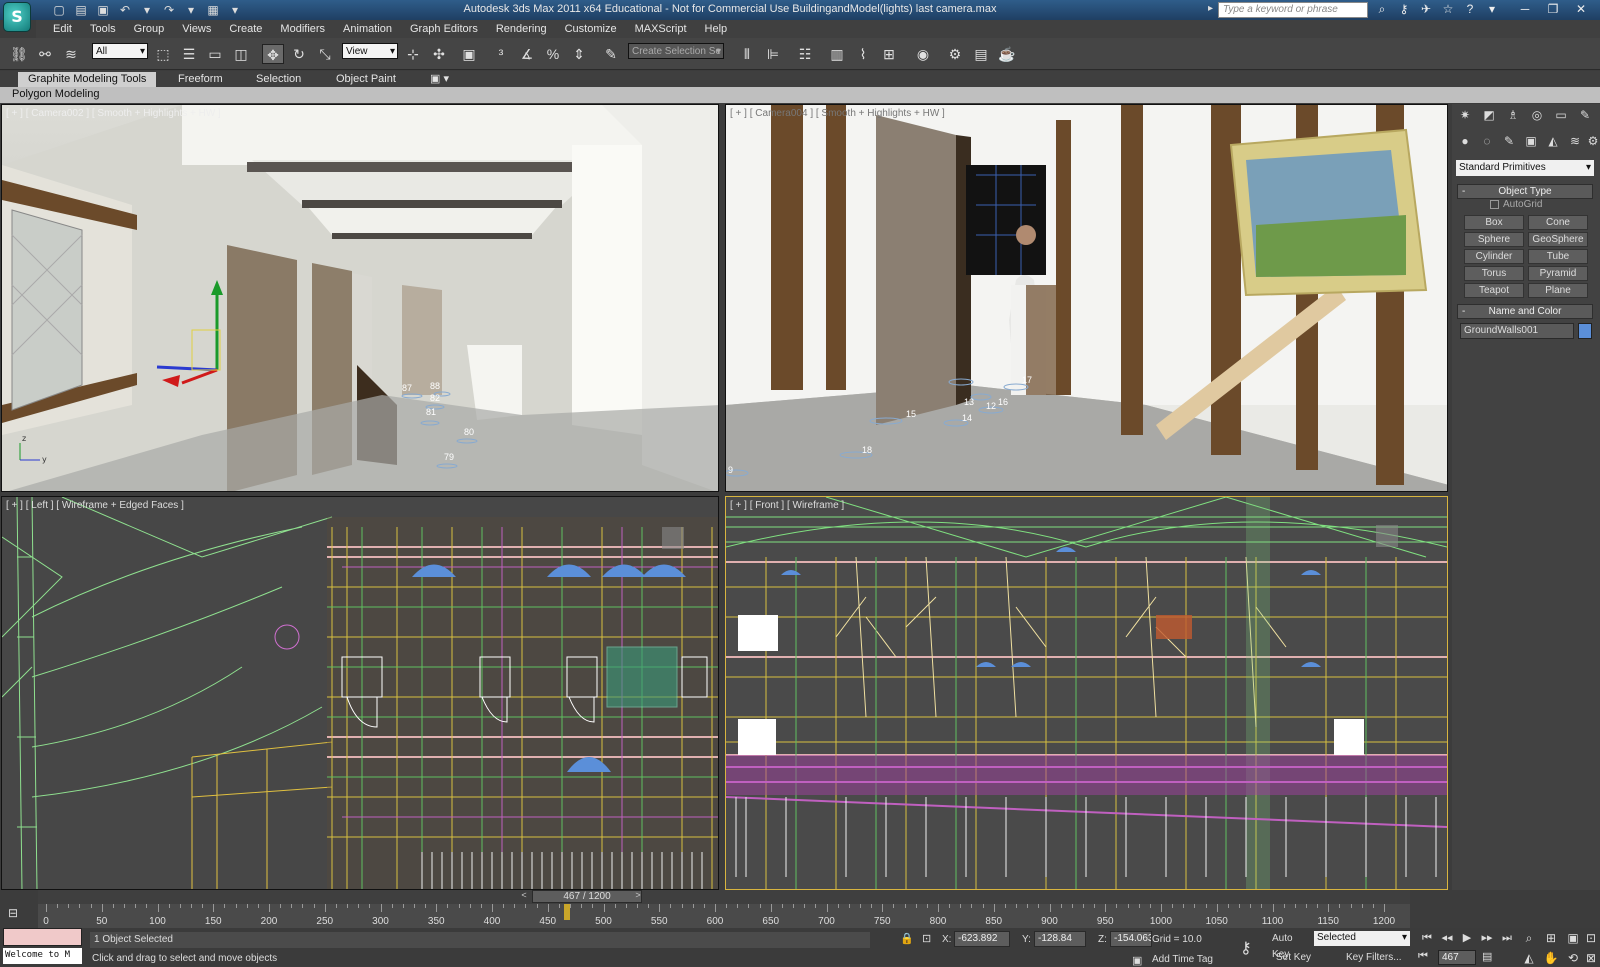 This screenshot has height=967, width=1600. Describe the element at coordinates (62, 29) in the screenshot. I see `menu-edit: Edit` at that location.